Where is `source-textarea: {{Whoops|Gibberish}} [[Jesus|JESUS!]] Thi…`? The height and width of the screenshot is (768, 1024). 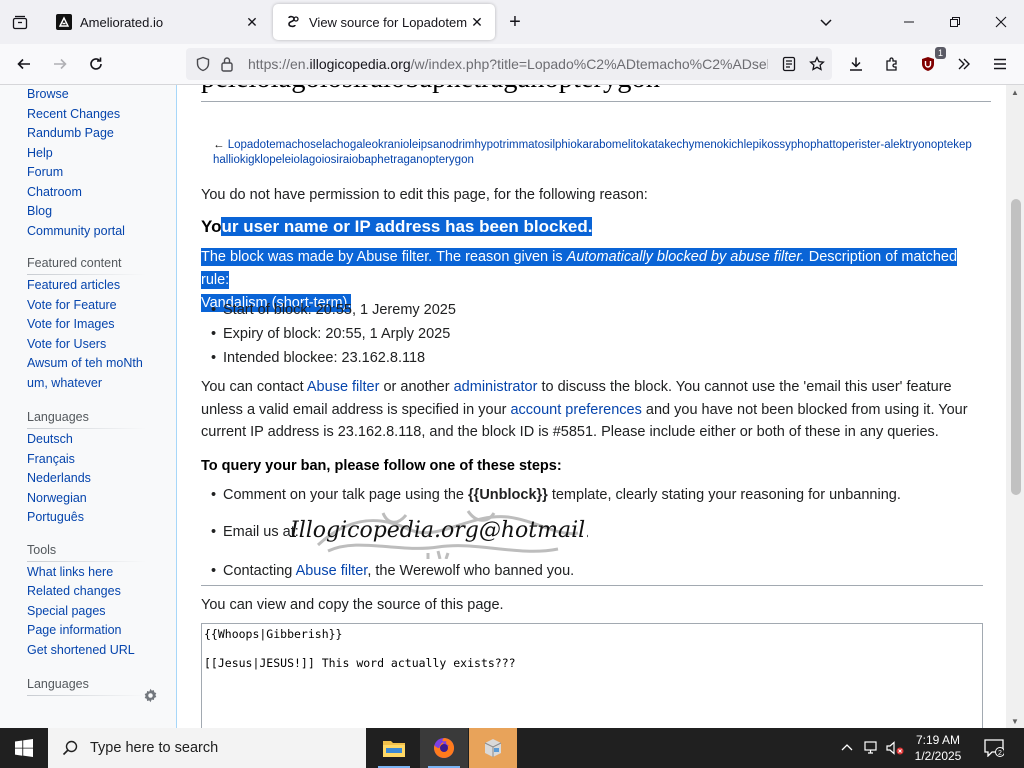
source-textarea: {{Whoops|Gibberish}} [[Jesus|JESUS!]] Thi… is located at coordinates (592, 675).